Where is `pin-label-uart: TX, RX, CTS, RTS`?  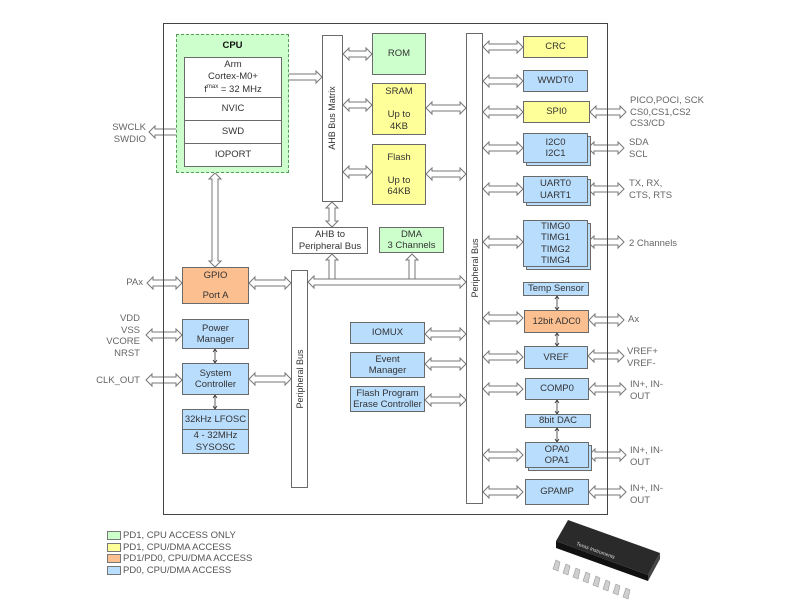
pin-label-uart: TX, RX, CTS, RTS is located at coordinates (651, 189).